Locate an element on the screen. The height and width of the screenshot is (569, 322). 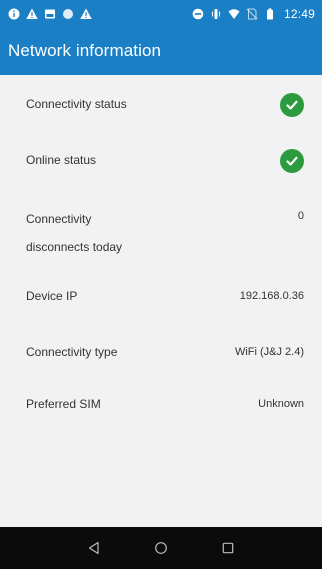
no-sim-icon is located at coordinates (252, 14).